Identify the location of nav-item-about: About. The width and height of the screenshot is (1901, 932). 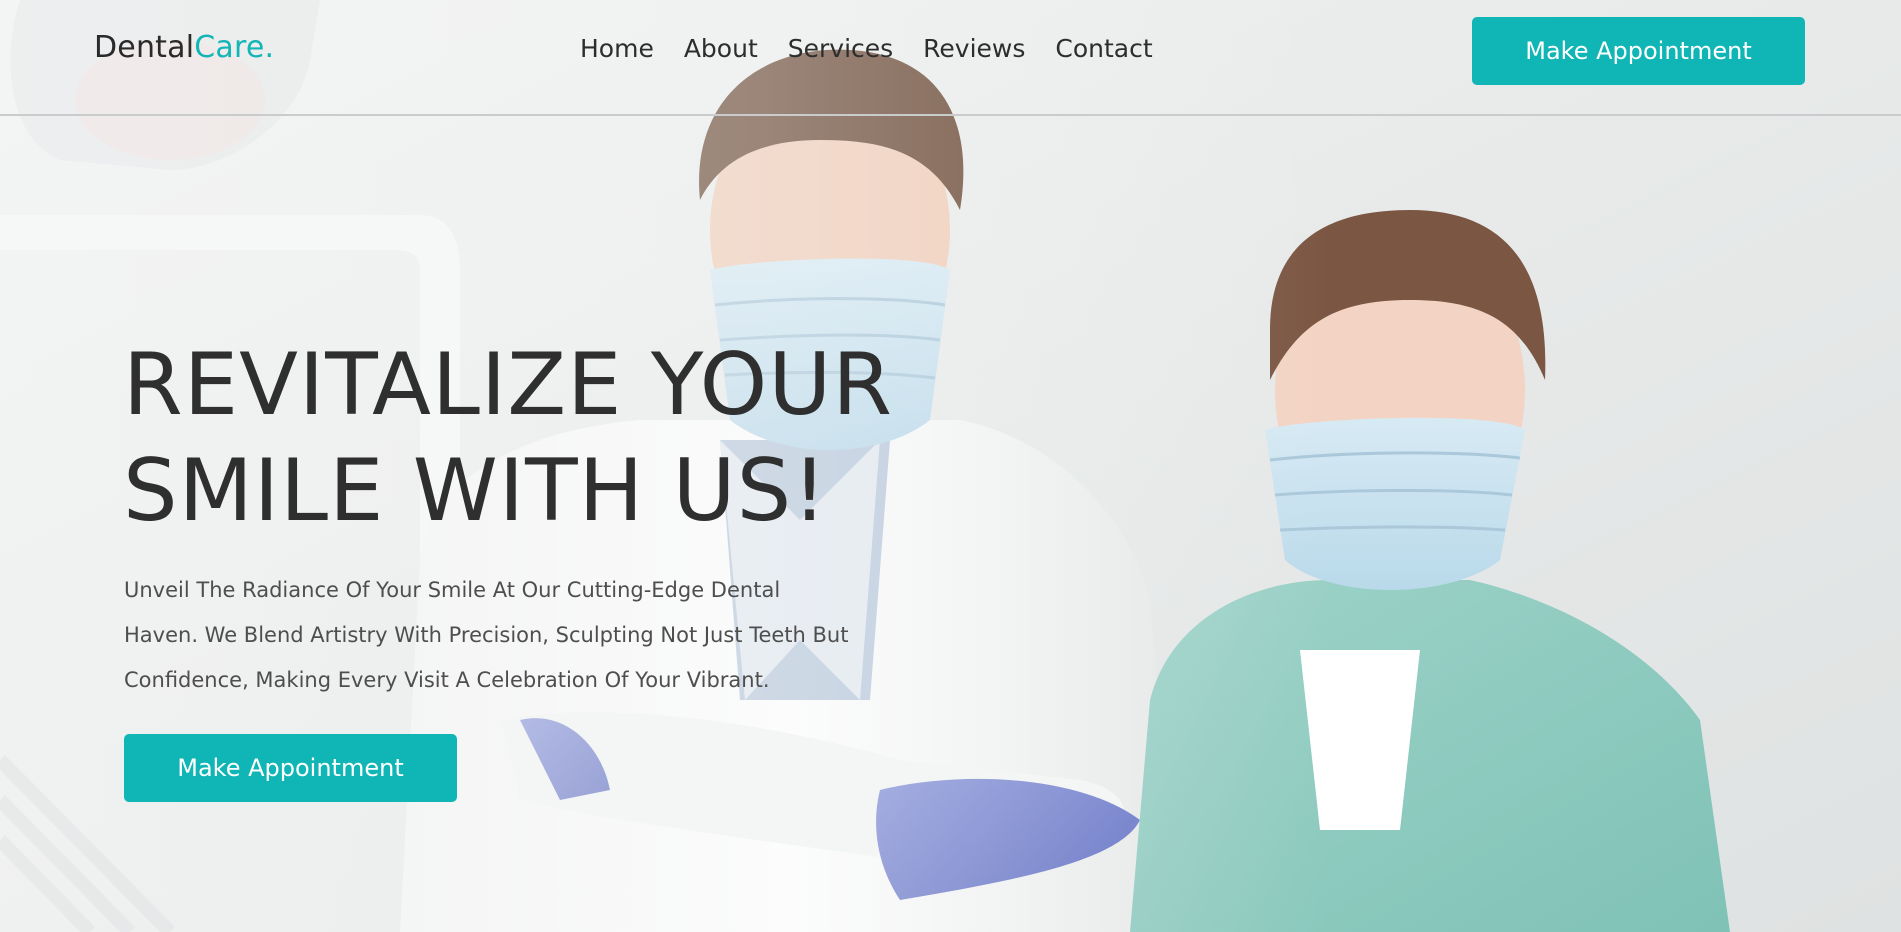
(721, 48).